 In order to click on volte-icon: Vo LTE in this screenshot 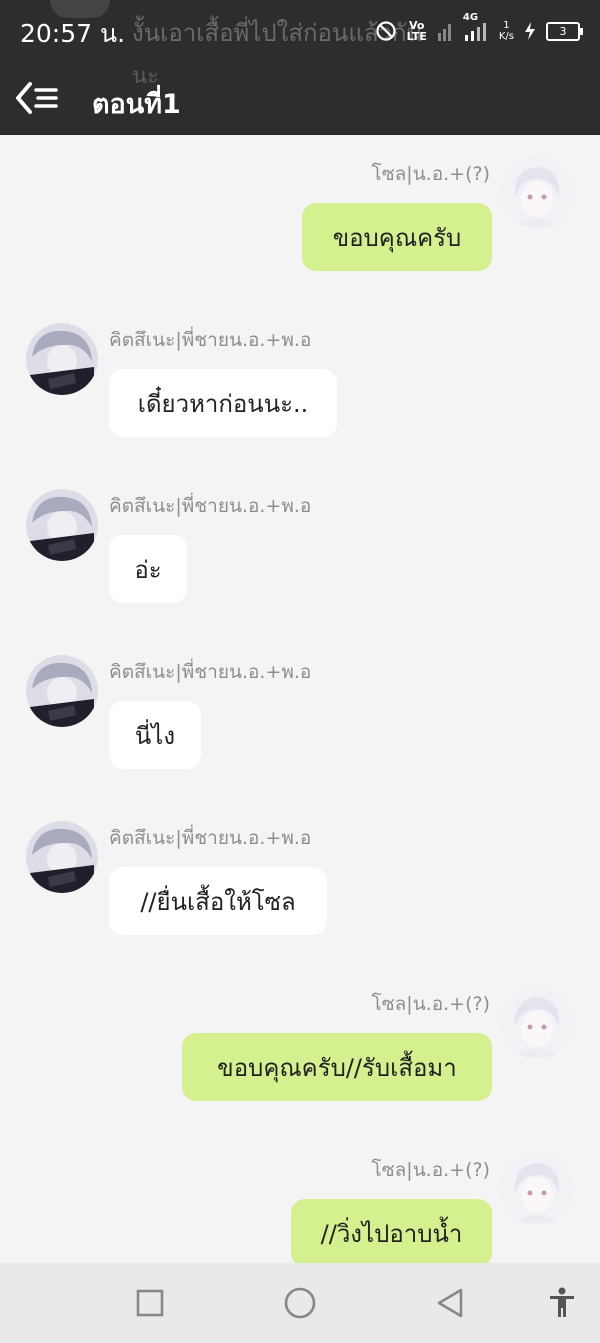, I will do `click(417, 31)`.